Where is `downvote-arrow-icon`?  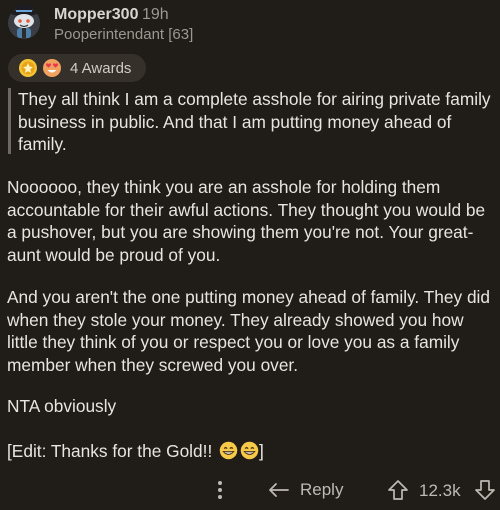
downvote-arrow-icon is located at coordinates (485, 490).